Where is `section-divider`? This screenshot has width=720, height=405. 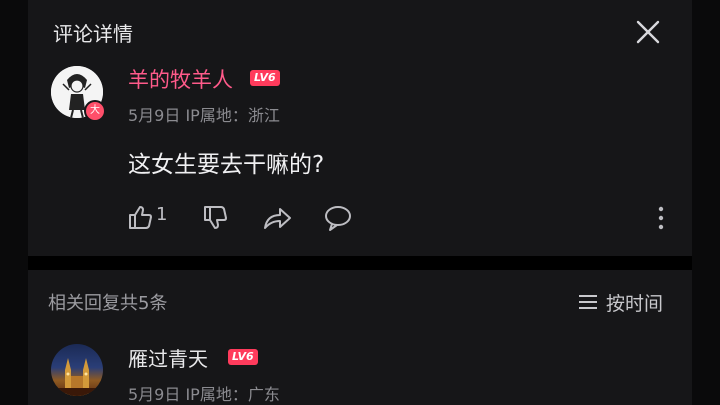
section-divider is located at coordinates (360, 263).